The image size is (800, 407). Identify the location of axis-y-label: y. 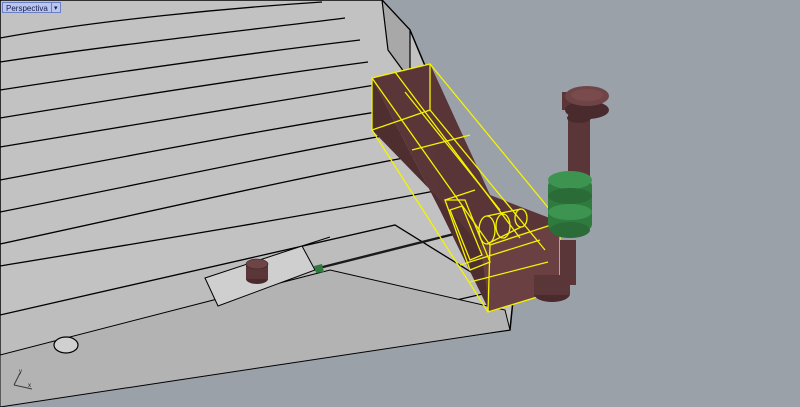
(20, 372).